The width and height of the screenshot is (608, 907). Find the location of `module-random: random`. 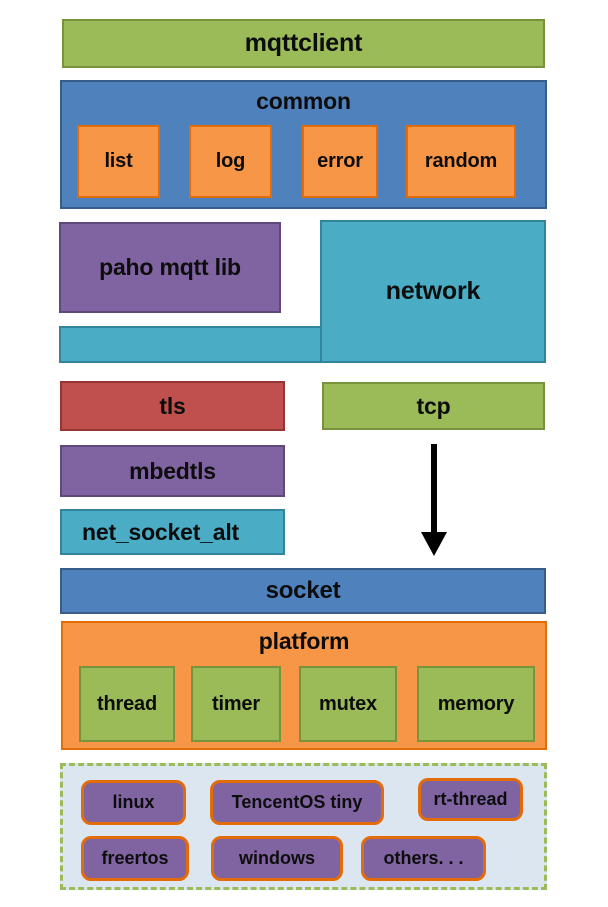

module-random: random is located at coordinates (461, 161).